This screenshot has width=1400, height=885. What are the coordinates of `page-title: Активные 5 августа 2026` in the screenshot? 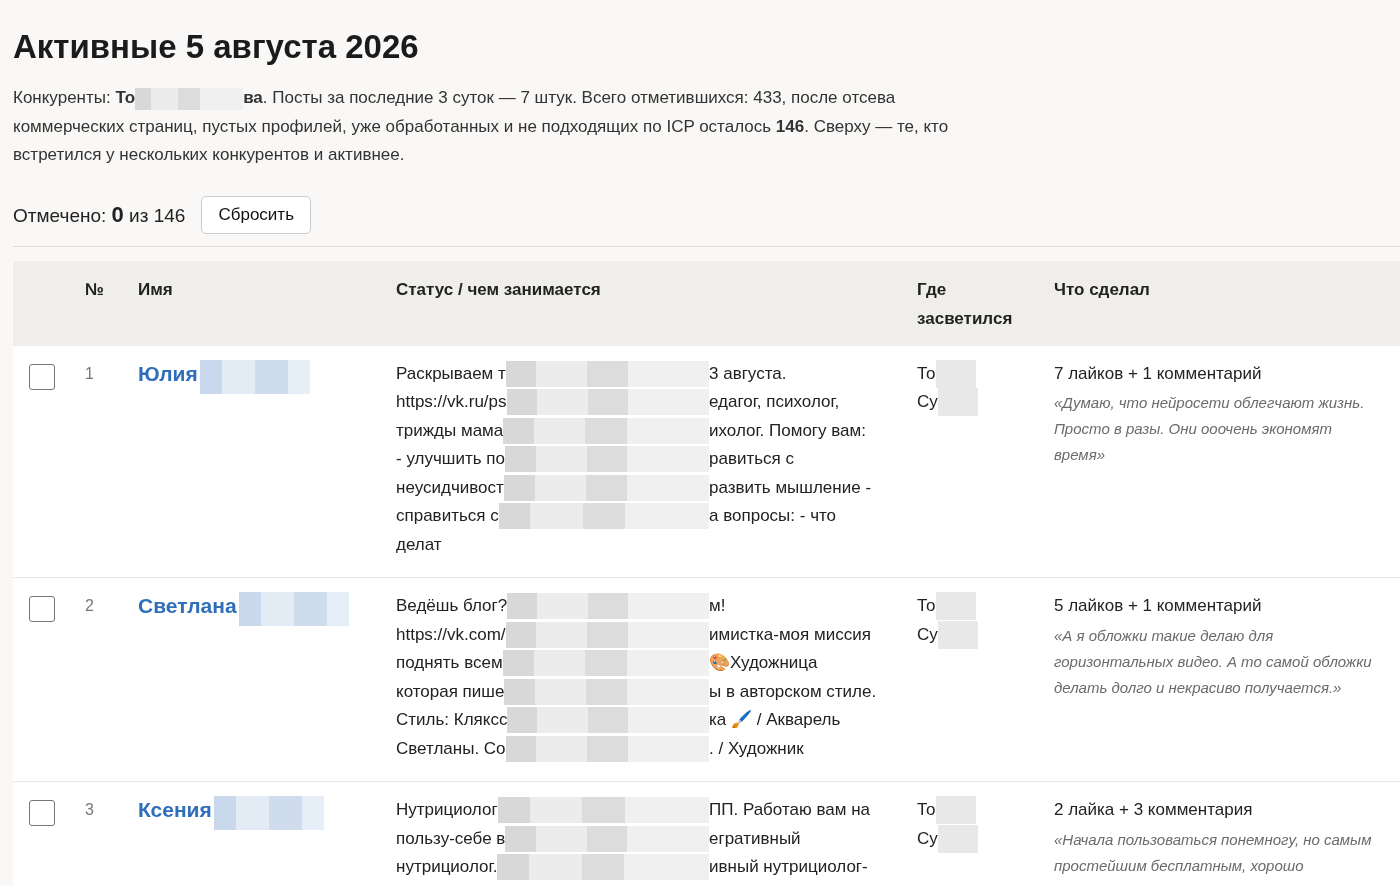 It's located at (216, 47).